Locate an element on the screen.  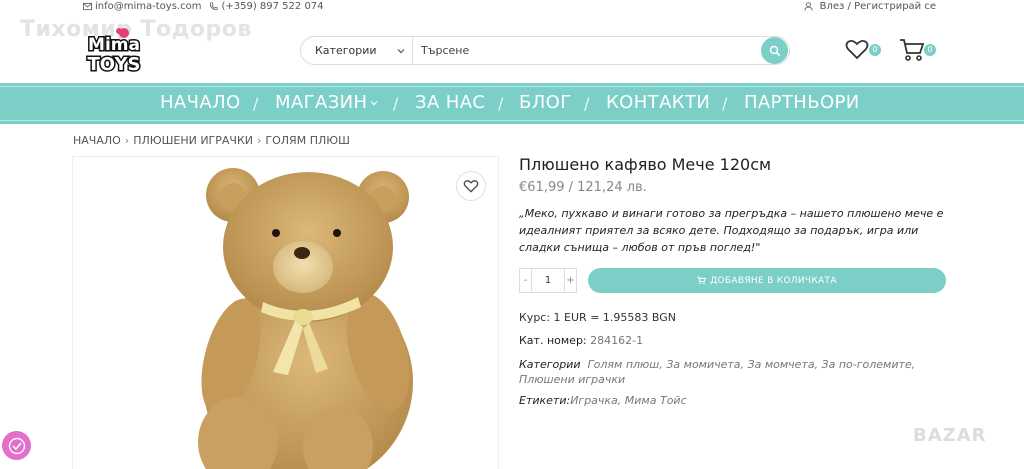
cart-button is located at coordinates (912, 52).